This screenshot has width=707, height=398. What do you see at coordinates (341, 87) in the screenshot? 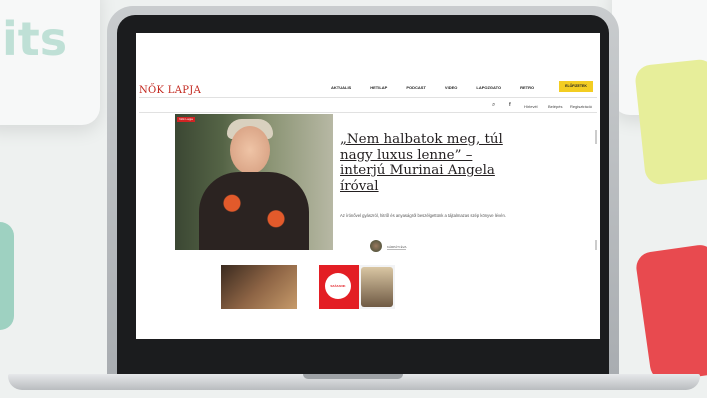
I see `nav-item-aktualis: AKTUALIS` at bounding box center [341, 87].